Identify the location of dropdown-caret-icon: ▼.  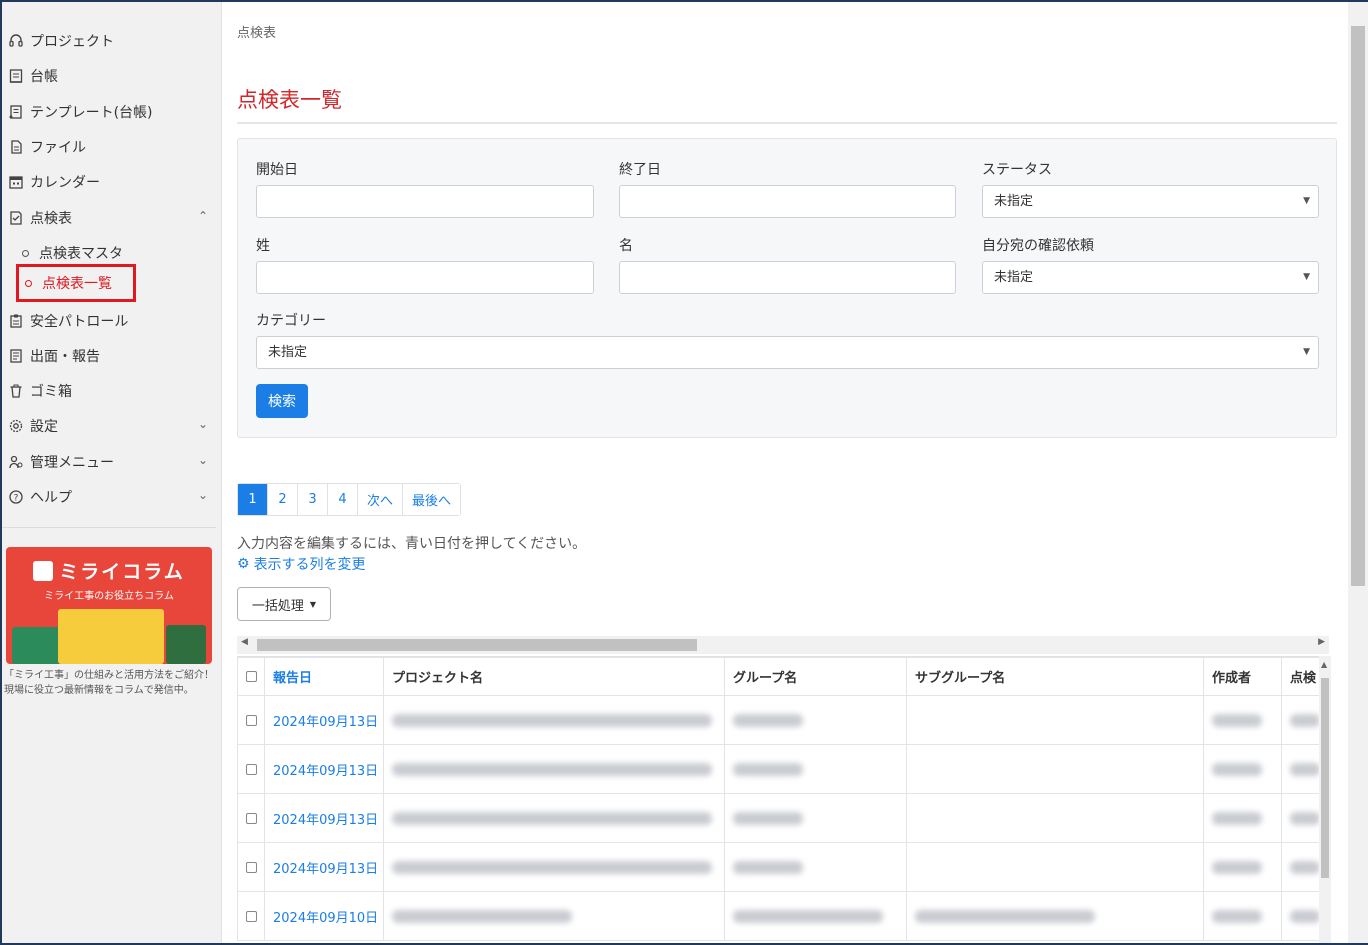
(1306, 201).